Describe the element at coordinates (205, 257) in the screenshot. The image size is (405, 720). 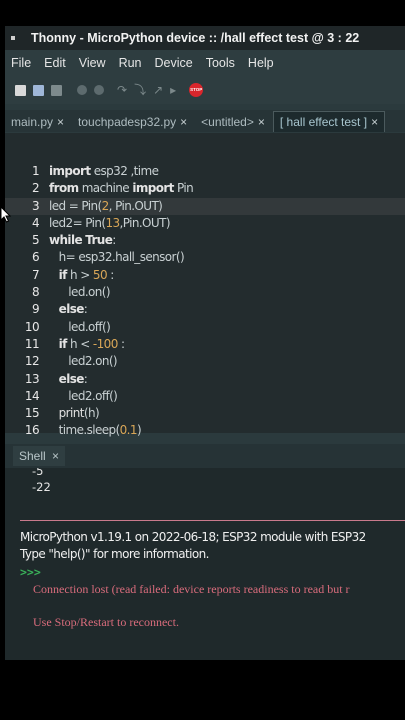
I see `code-line: 6 h= esp32.hall_sensor()` at that location.